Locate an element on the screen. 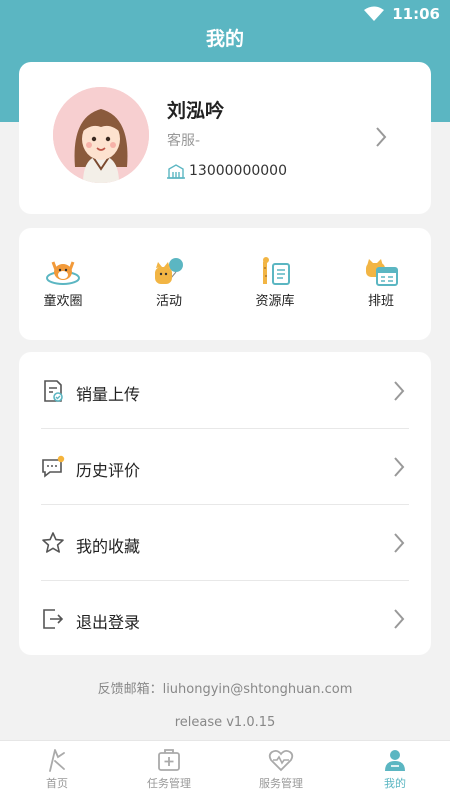 The width and height of the screenshot is (450, 801). quick-action-schedule: 排班 is located at coordinates (381, 282).